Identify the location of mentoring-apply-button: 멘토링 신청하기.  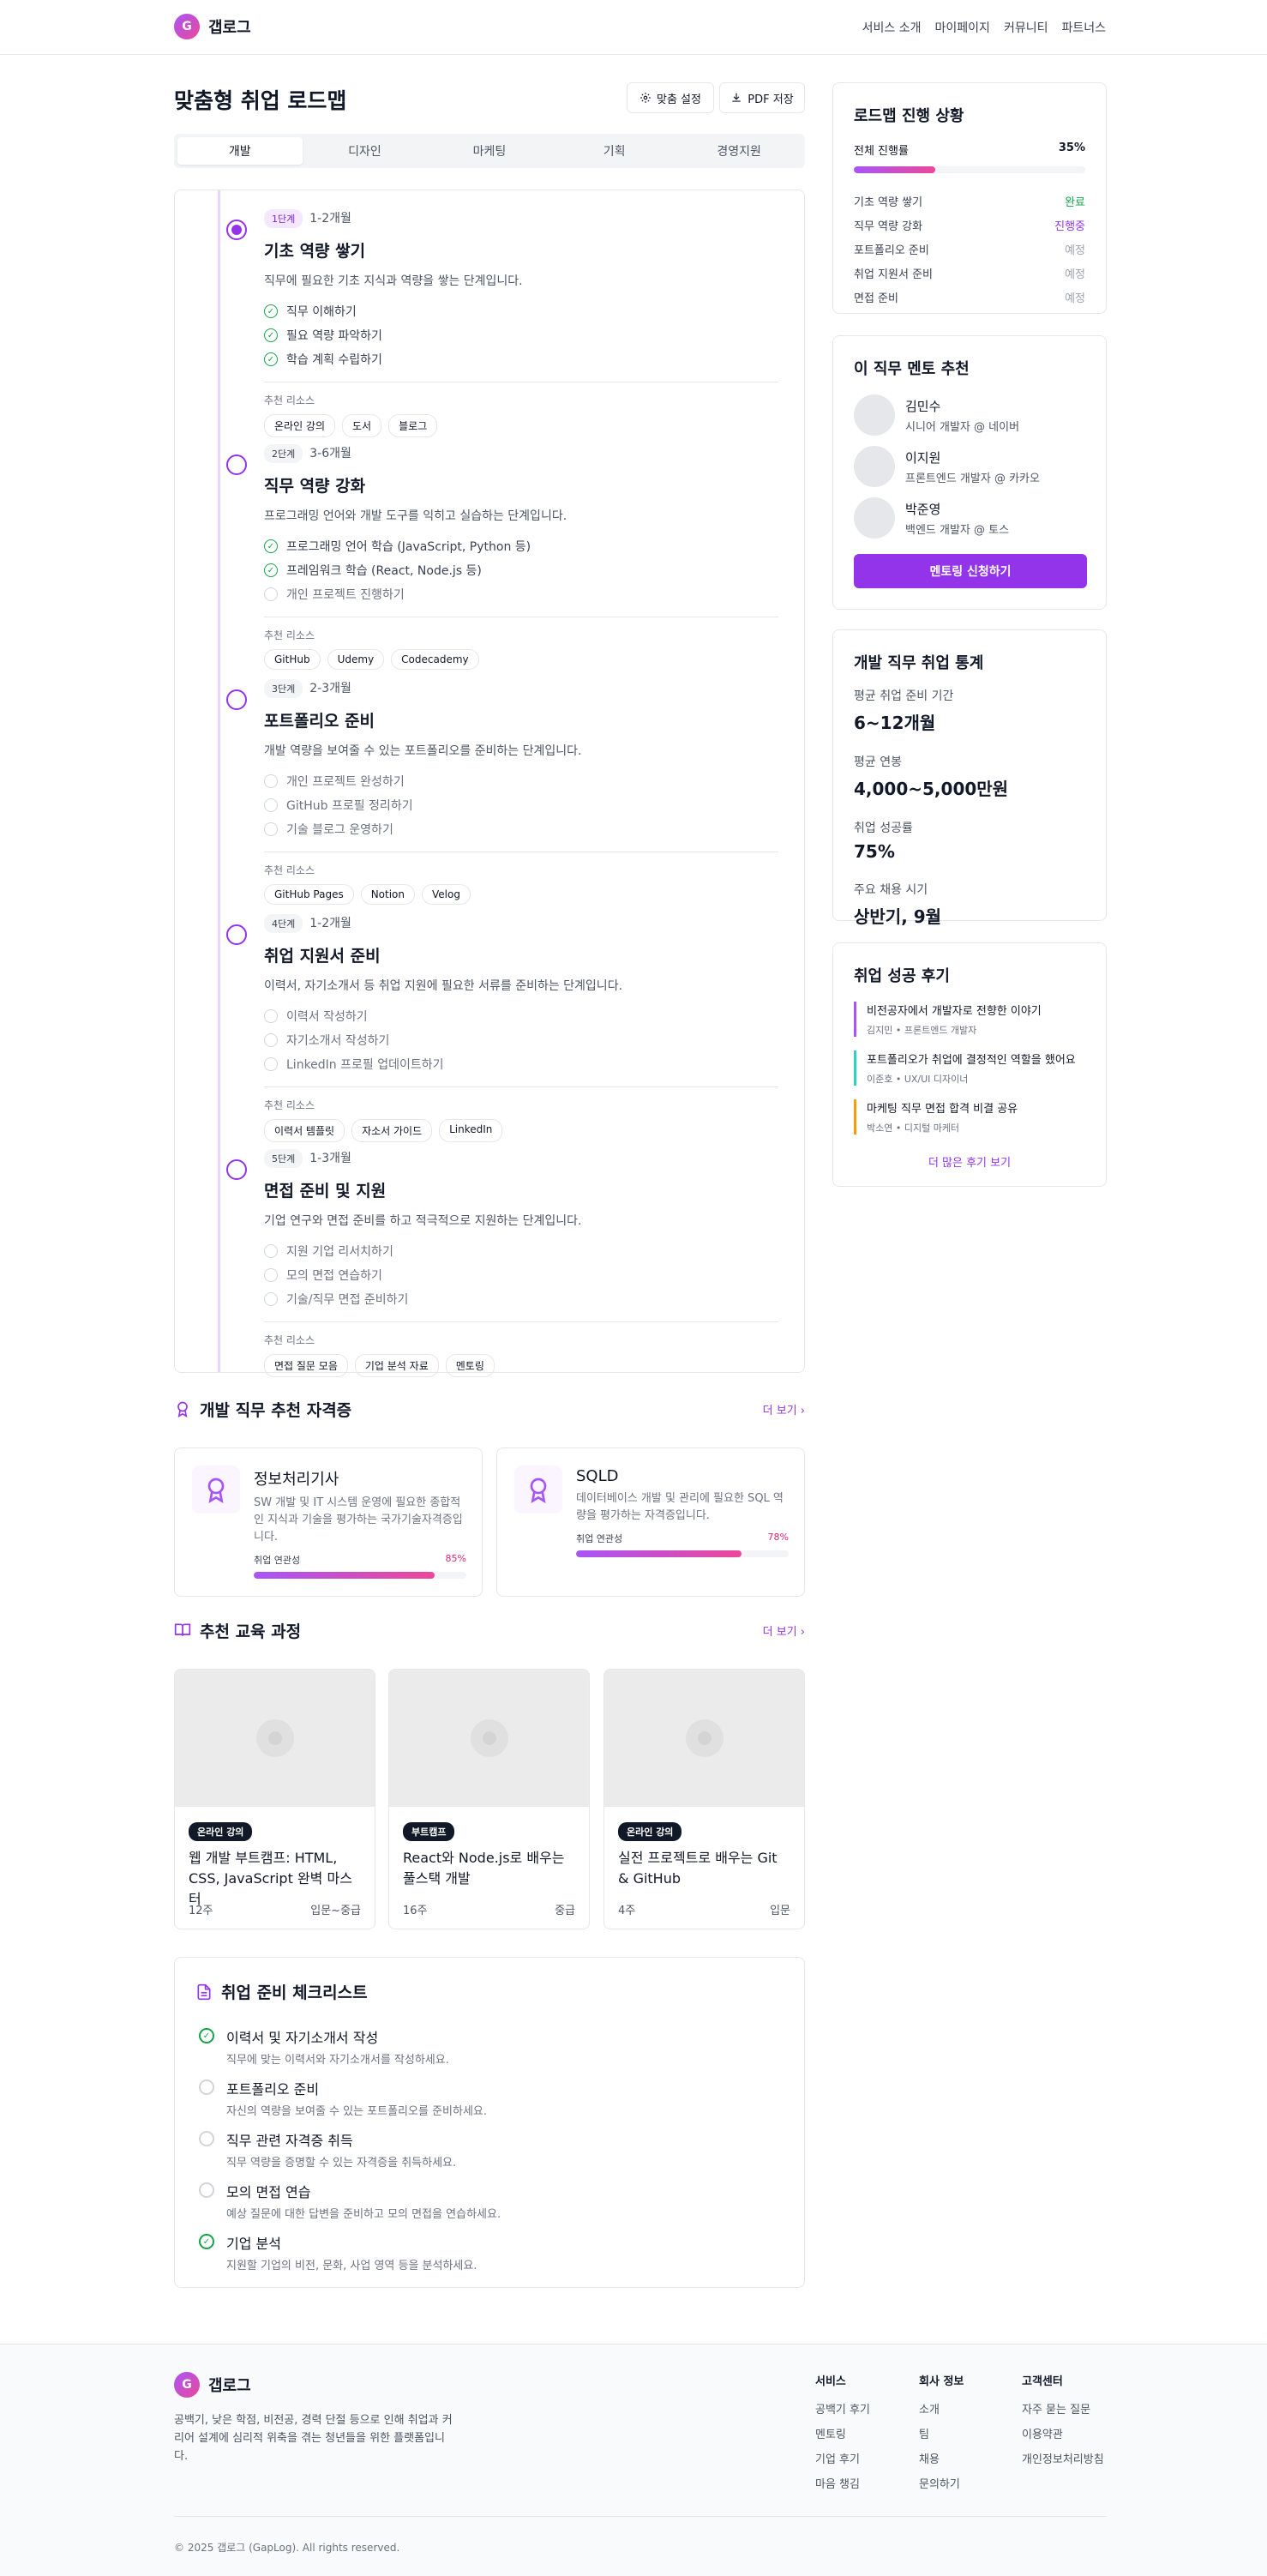
(970, 571).